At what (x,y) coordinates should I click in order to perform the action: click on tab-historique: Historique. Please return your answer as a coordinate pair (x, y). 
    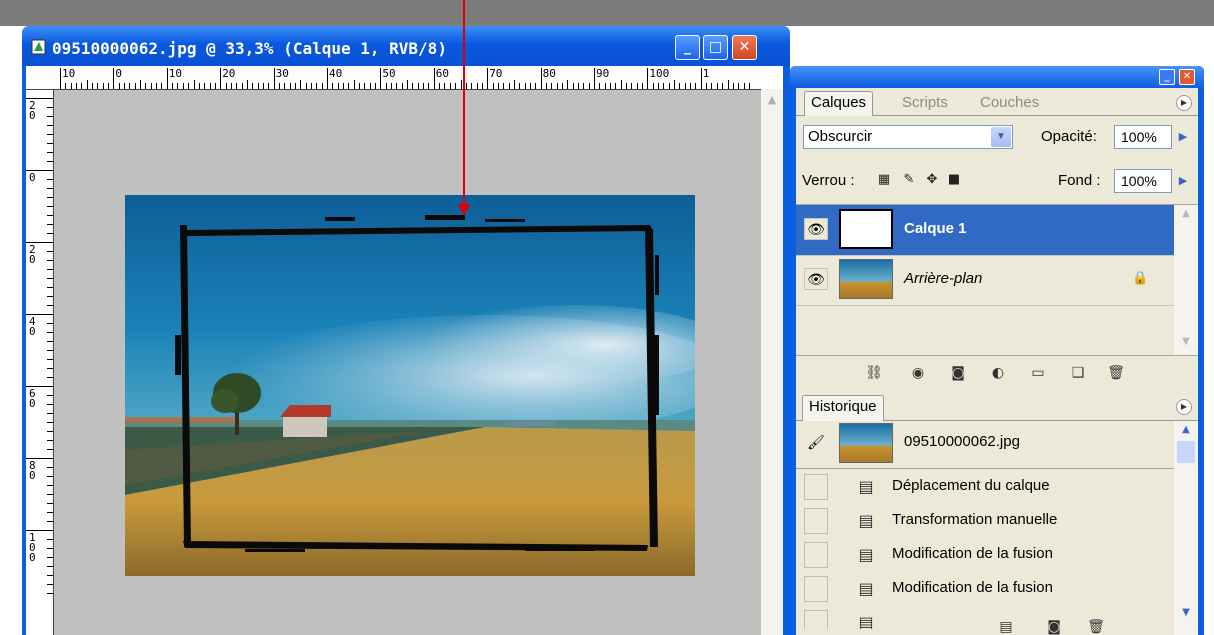
    Looking at the image, I should click on (843, 408).